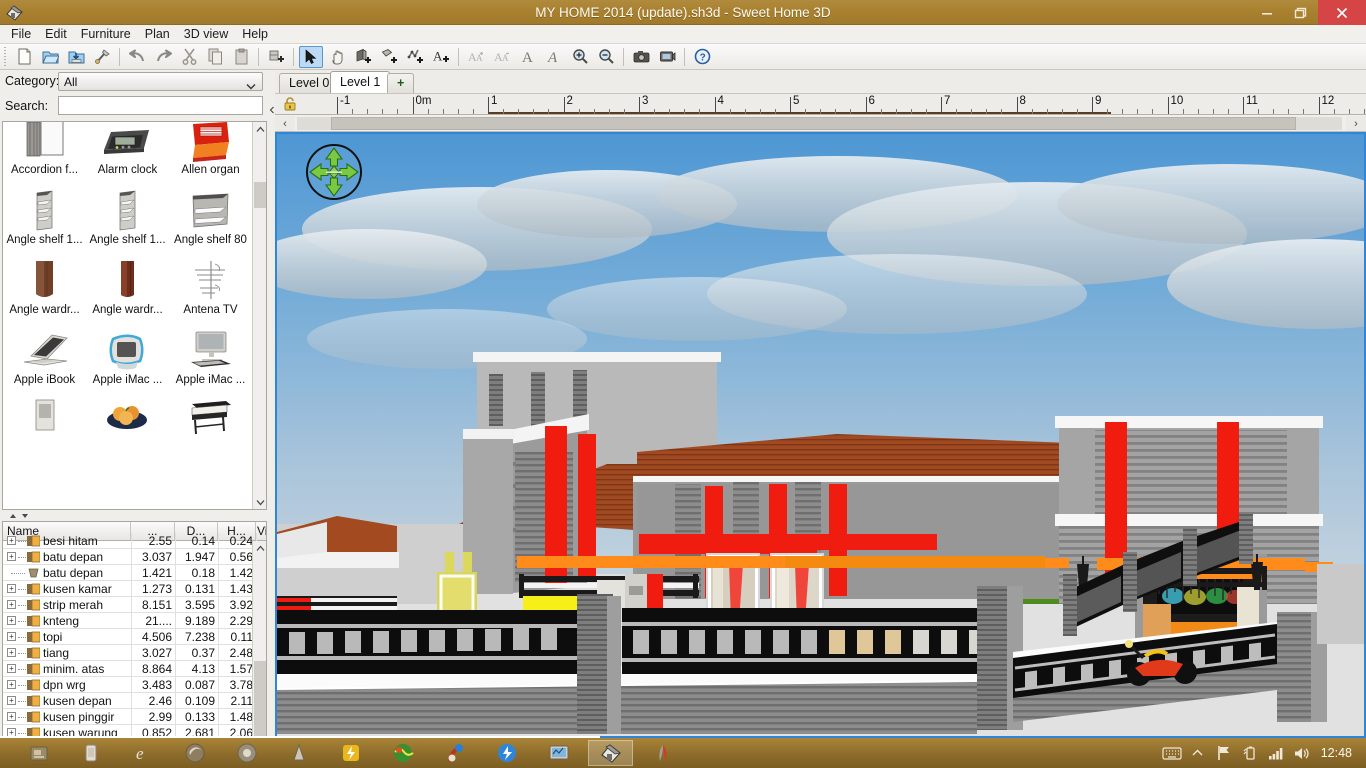 The height and width of the screenshot is (768, 1366). What do you see at coordinates (130, 541) in the screenshot?
I see `table-row: + besi hitam 2.55 0.14 0.24` at bounding box center [130, 541].